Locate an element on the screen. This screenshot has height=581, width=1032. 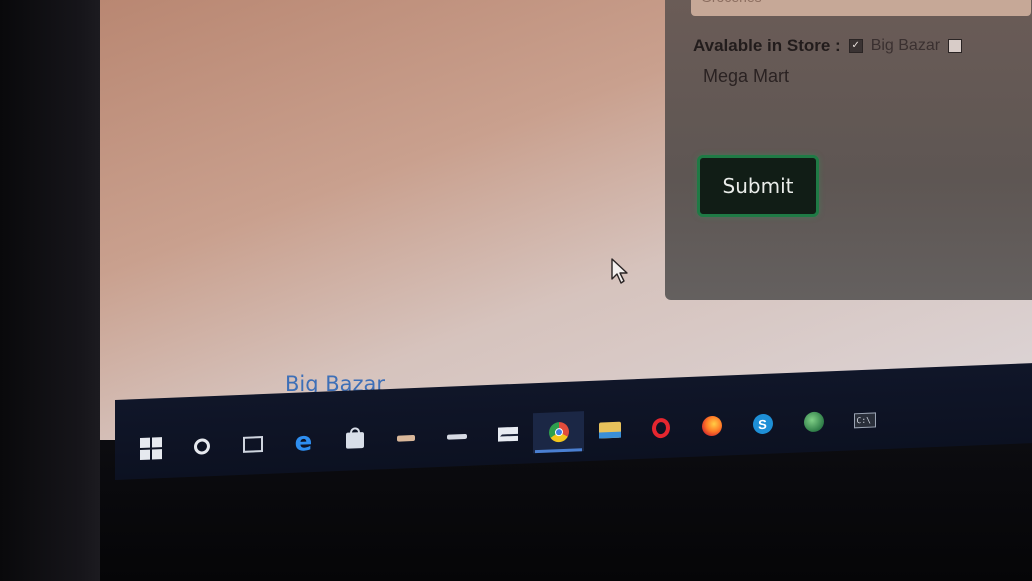
tool-taskbar-button is located at coordinates (405, 438).